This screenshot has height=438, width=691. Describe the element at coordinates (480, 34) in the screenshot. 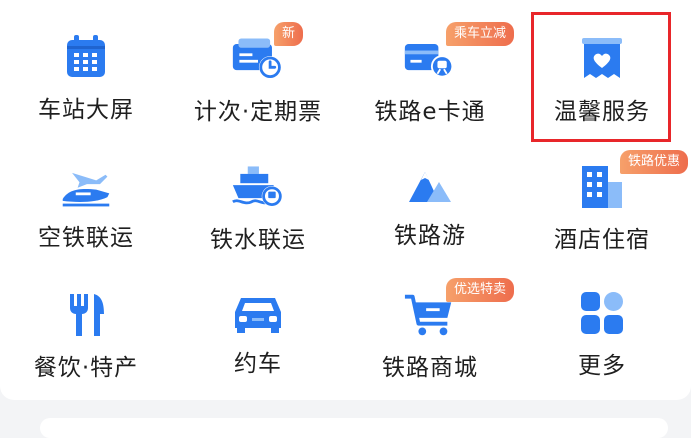

I see `discount-badge: 乘车立减` at that location.